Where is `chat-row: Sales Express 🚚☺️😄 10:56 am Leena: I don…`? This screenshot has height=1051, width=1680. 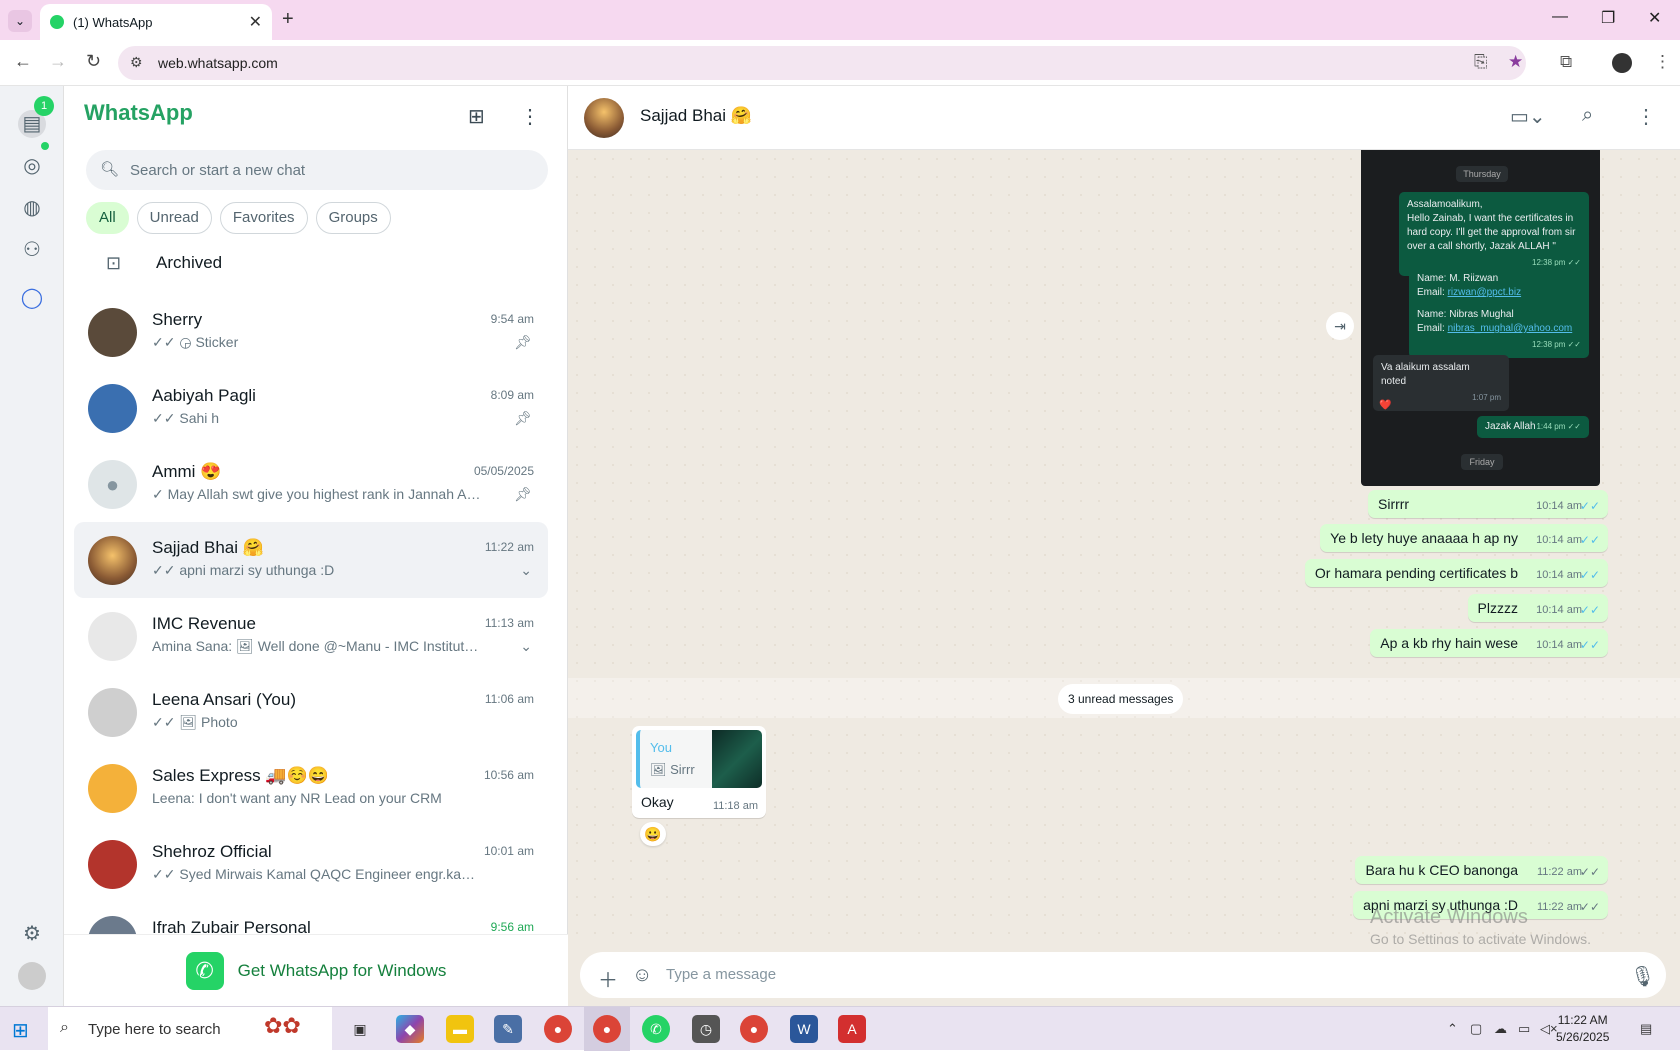
chat-row: Sales Express 🚚☺️😄 10:56 am Leena: I don… is located at coordinates (311, 788).